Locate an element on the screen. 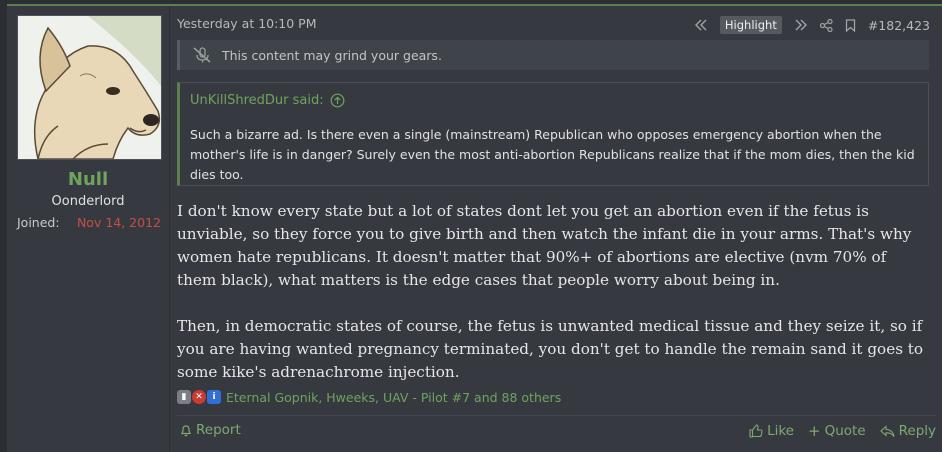  next-highlight-icon is located at coordinates (801, 25).